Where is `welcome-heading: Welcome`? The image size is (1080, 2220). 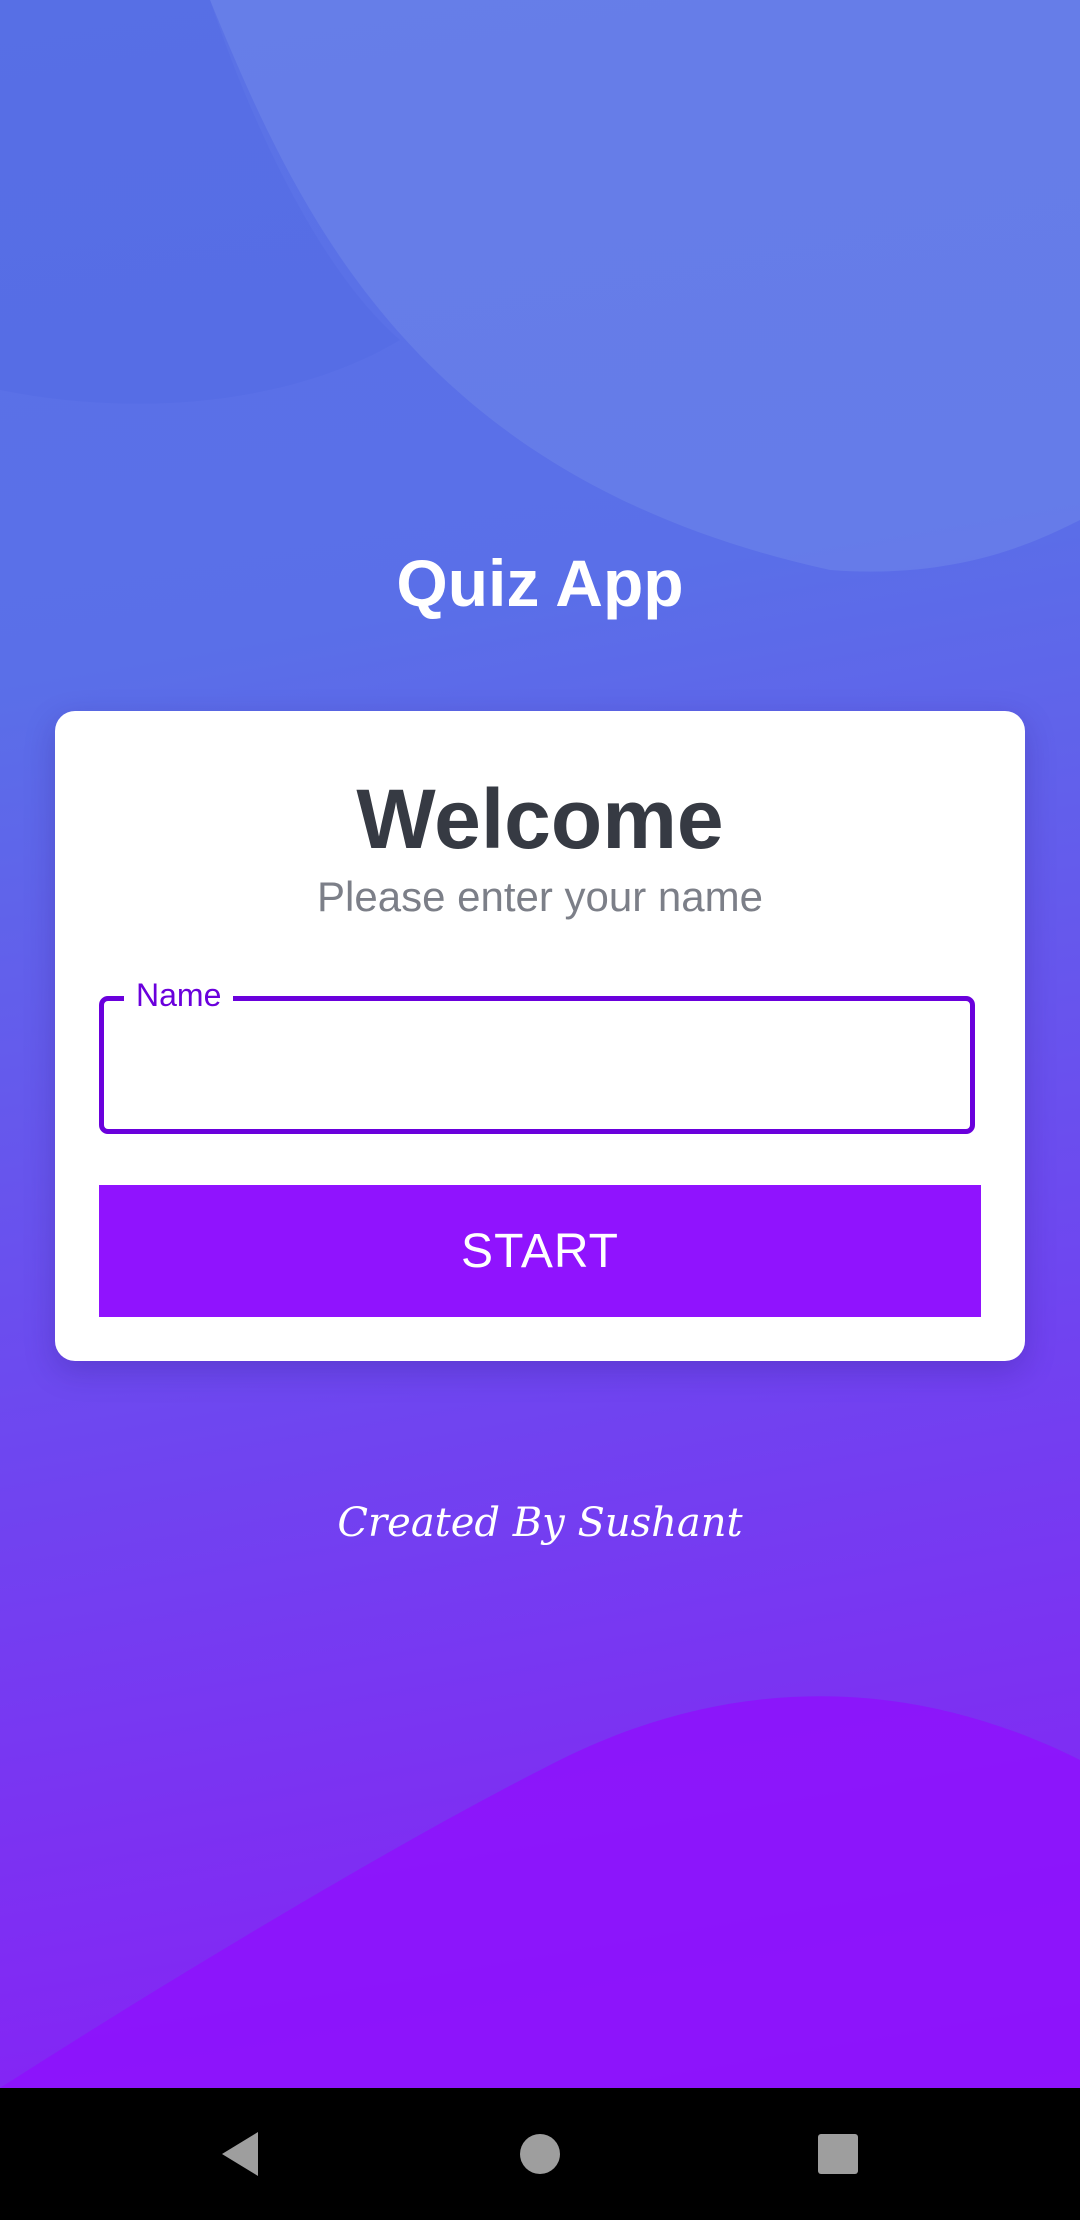
welcome-heading: Welcome is located at coordinates (540, 819).